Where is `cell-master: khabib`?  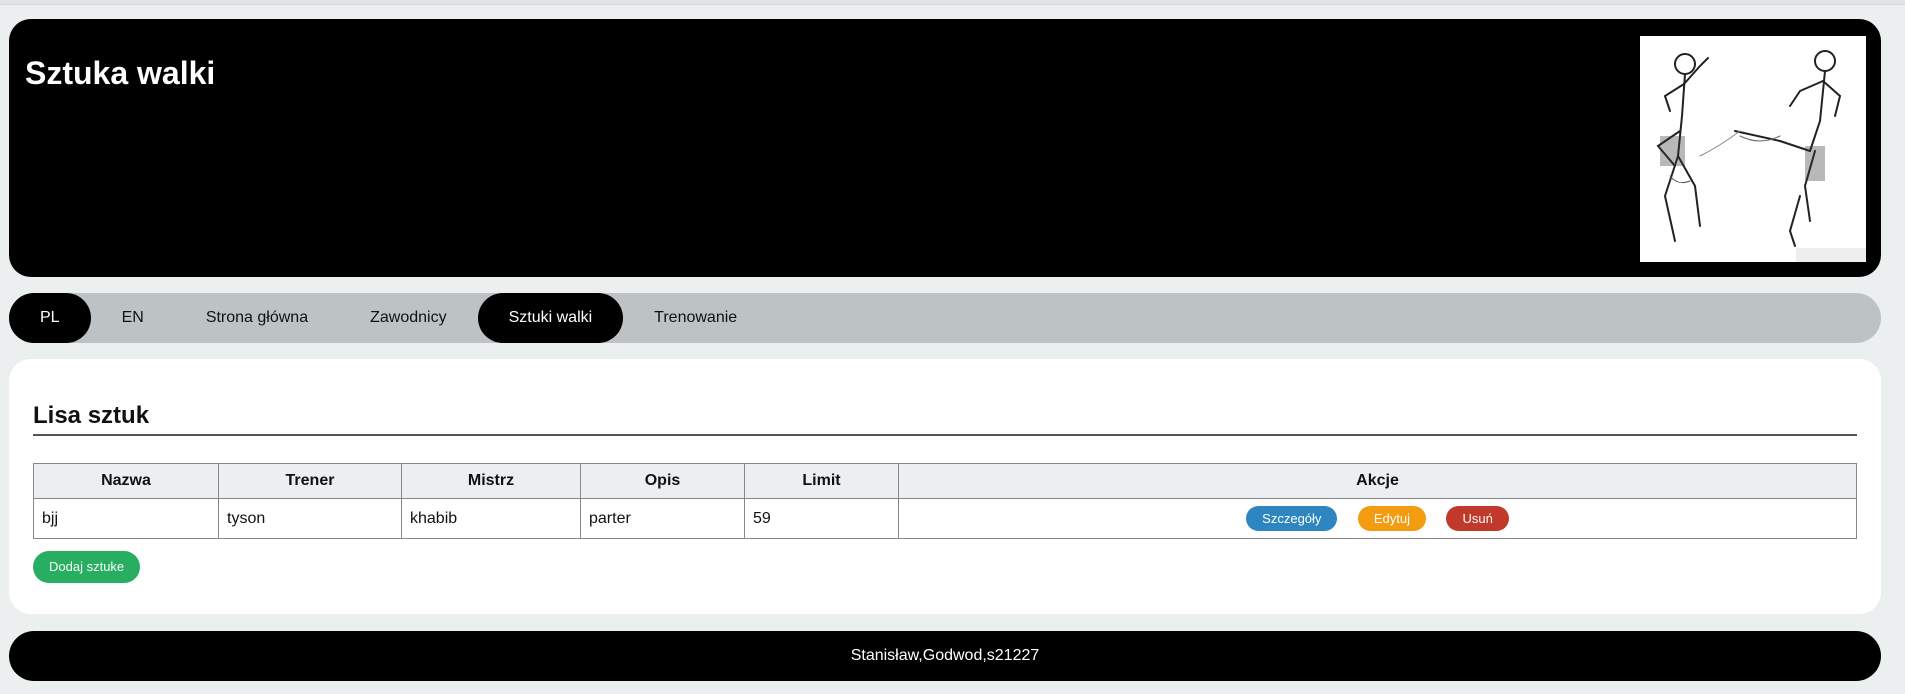
cell-master: khabib is located at coordinates (491, 518).